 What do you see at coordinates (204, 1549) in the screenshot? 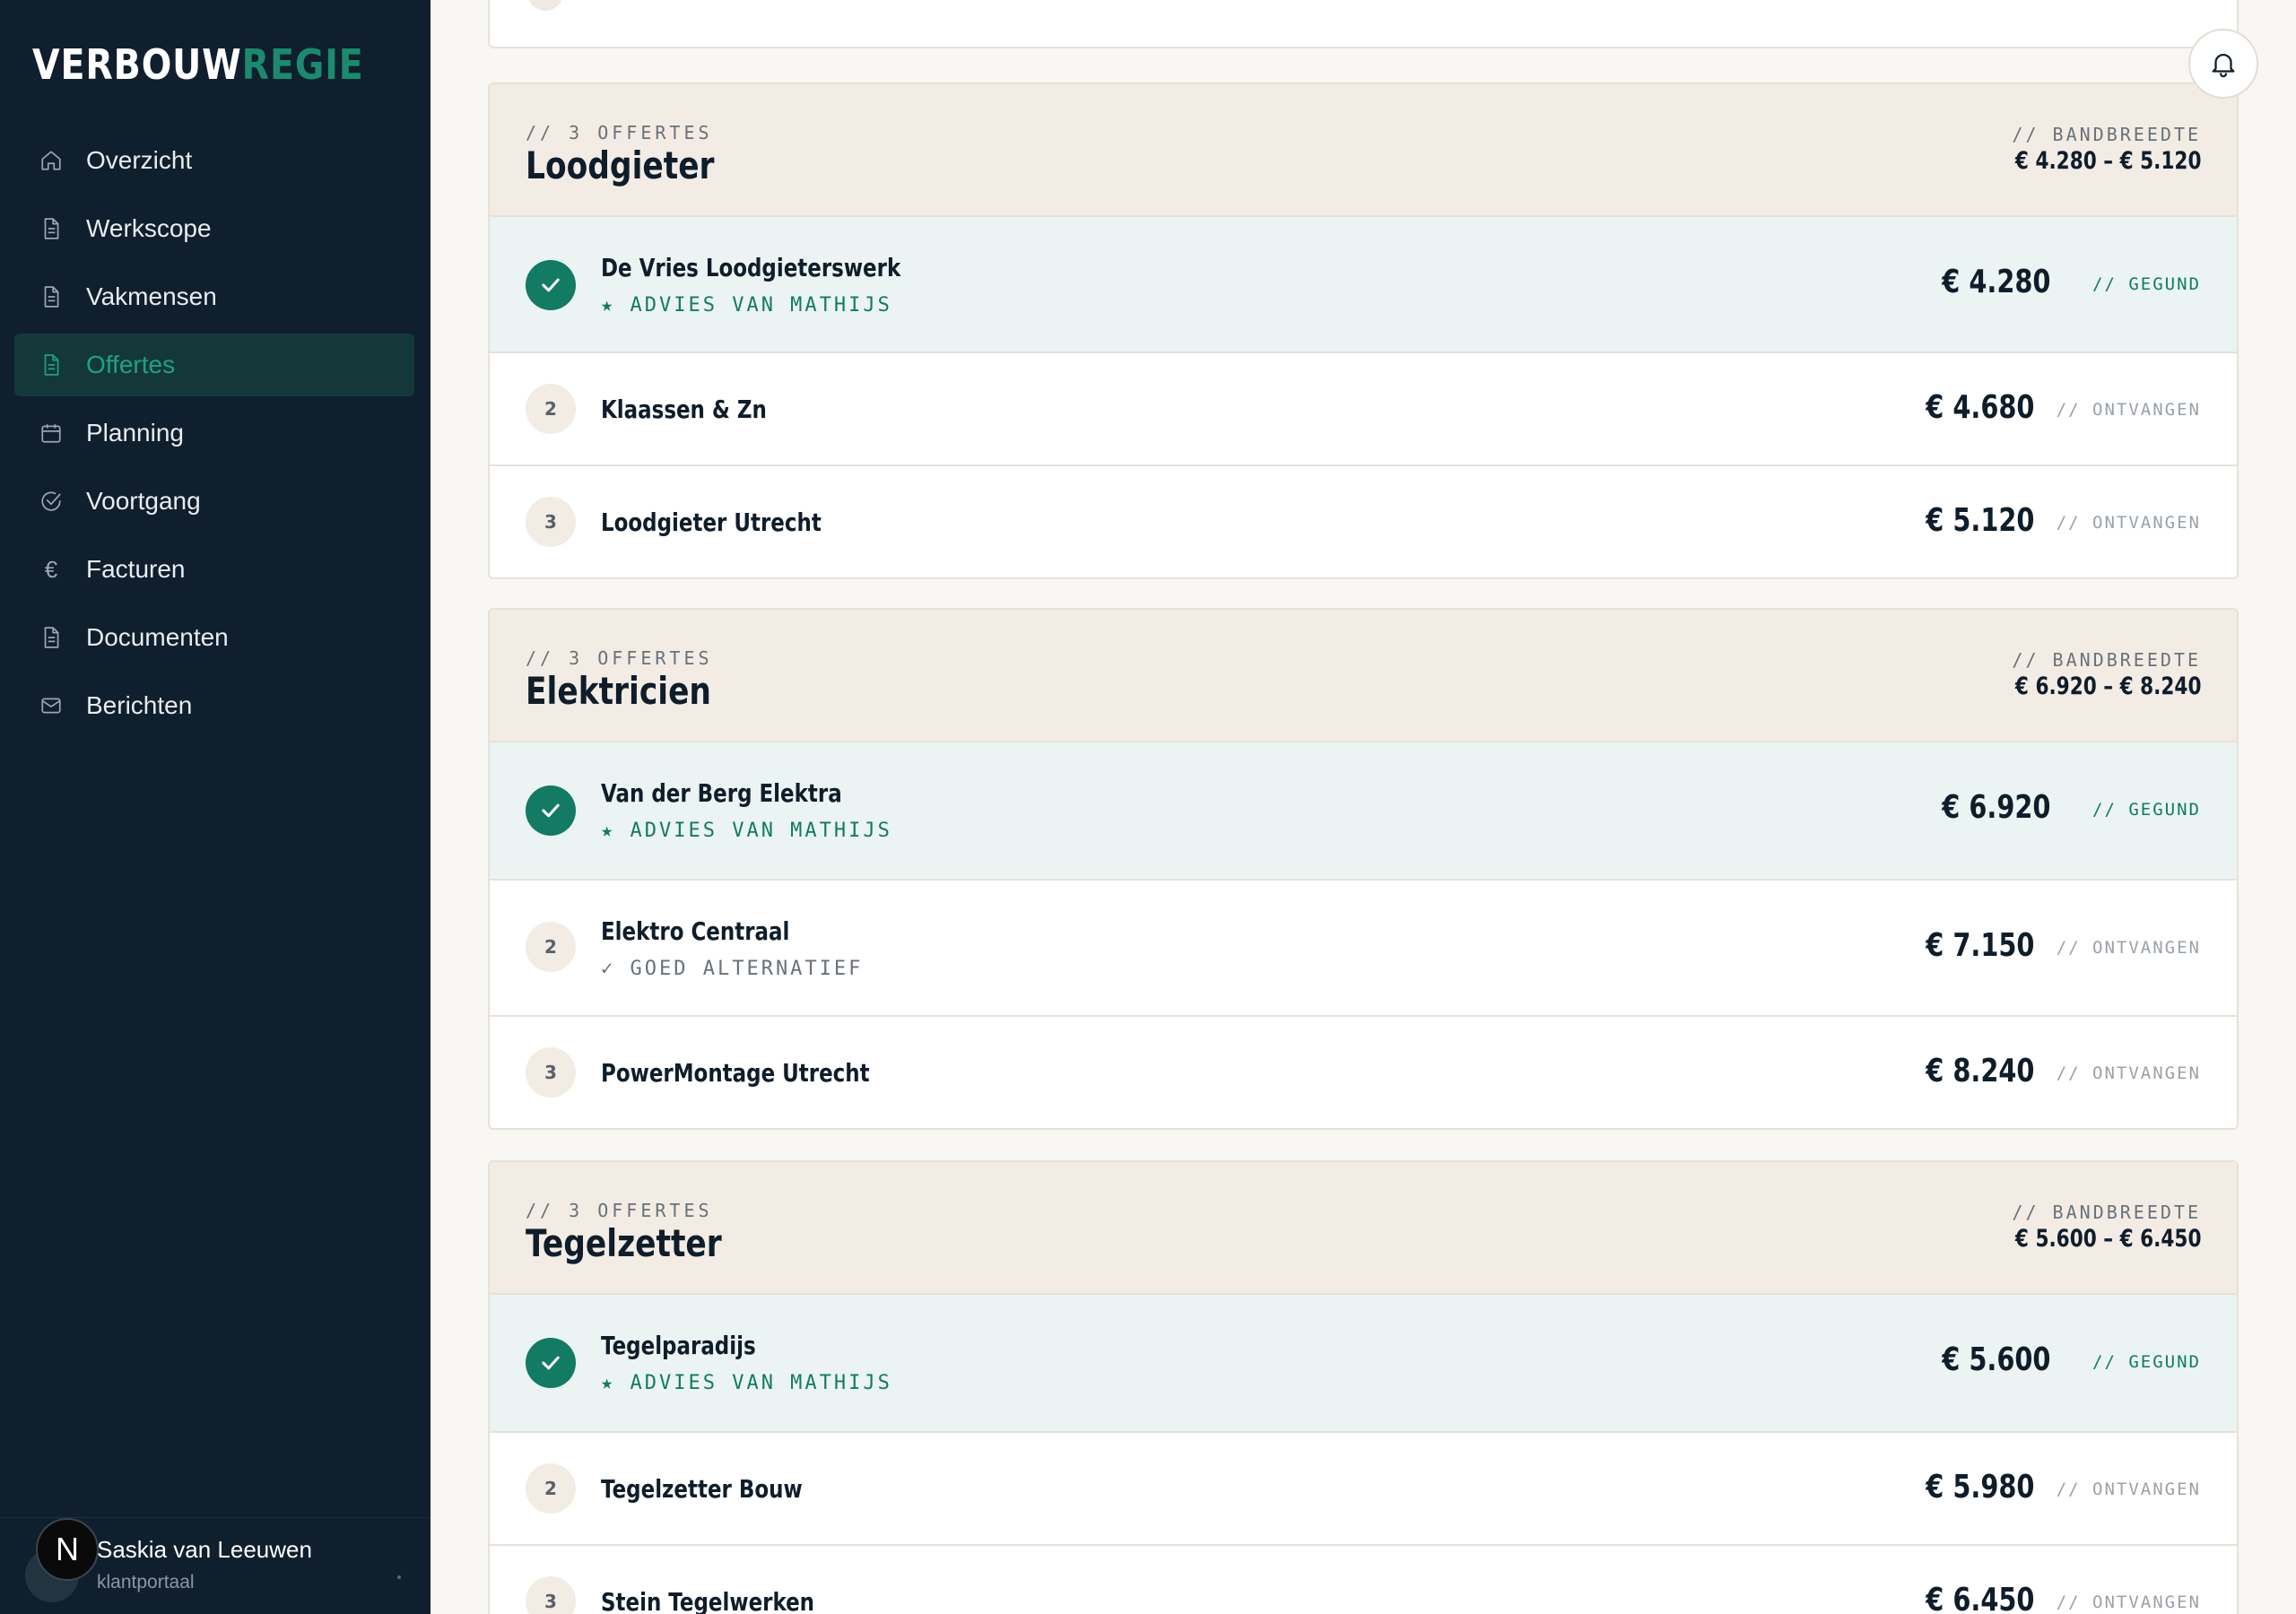
I see `user-name: Saskia van Leeuwen` at bounding box center [204, 1549].